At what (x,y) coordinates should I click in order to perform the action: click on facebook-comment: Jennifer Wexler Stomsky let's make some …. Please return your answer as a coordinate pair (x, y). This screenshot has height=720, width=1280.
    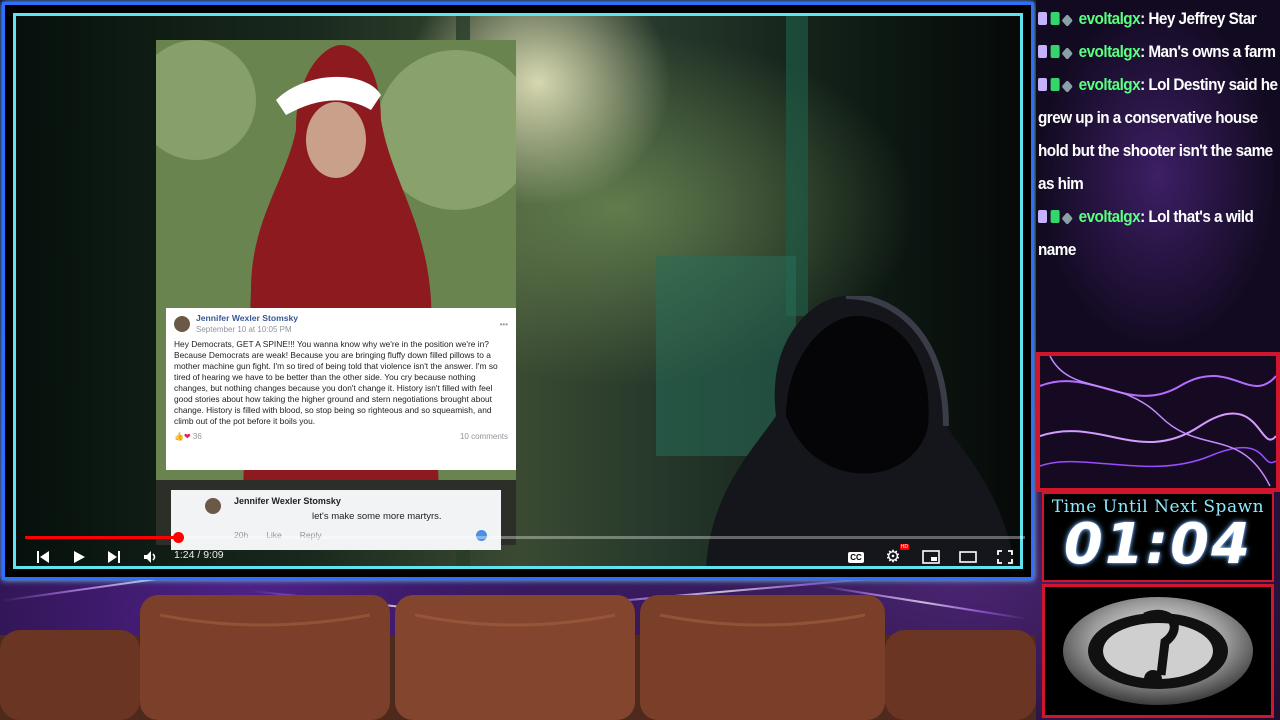
    Looking at the image, I should click on (336, 520).